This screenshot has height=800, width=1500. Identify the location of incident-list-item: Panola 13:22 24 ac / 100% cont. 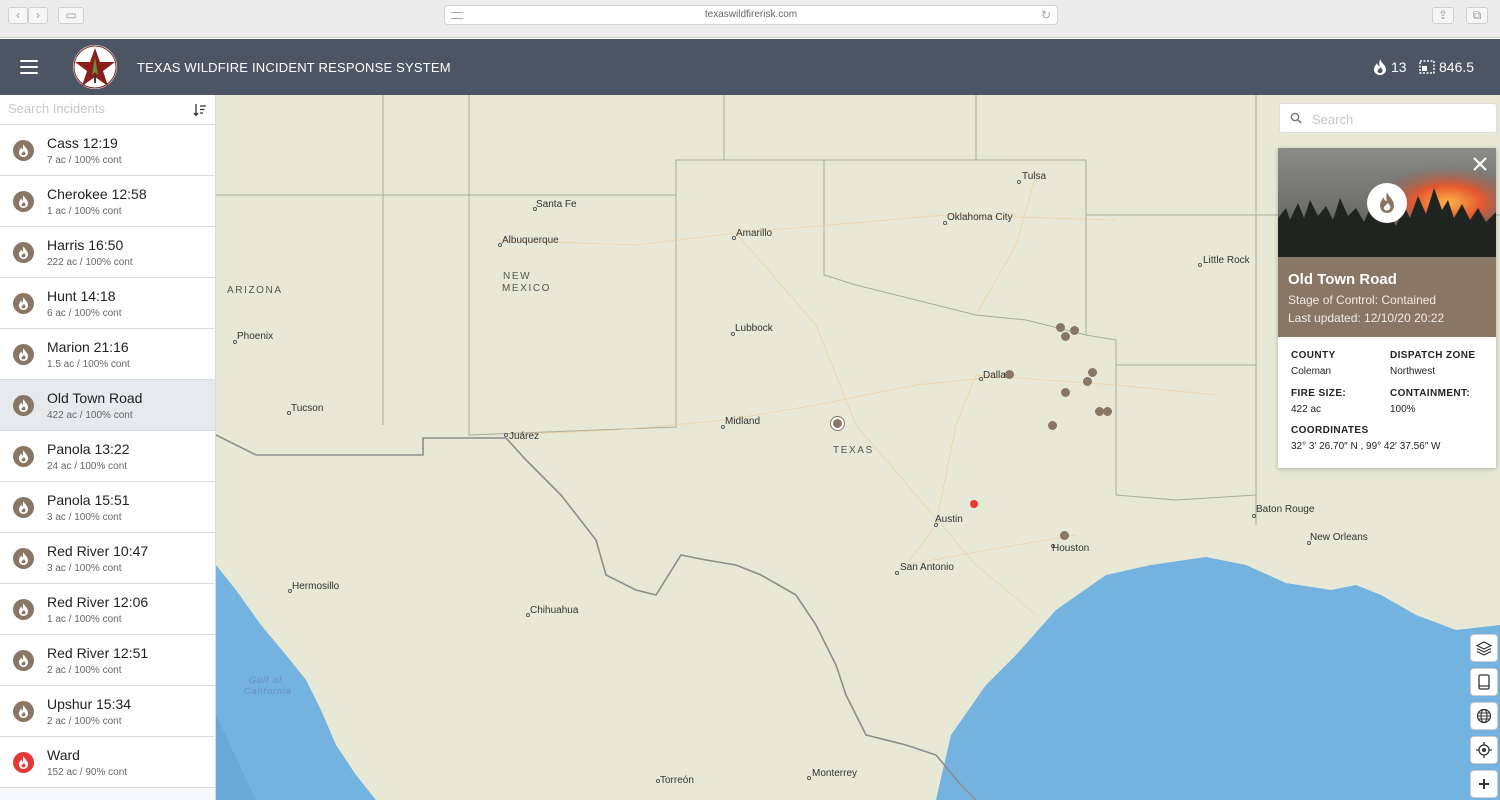
(107, 456).